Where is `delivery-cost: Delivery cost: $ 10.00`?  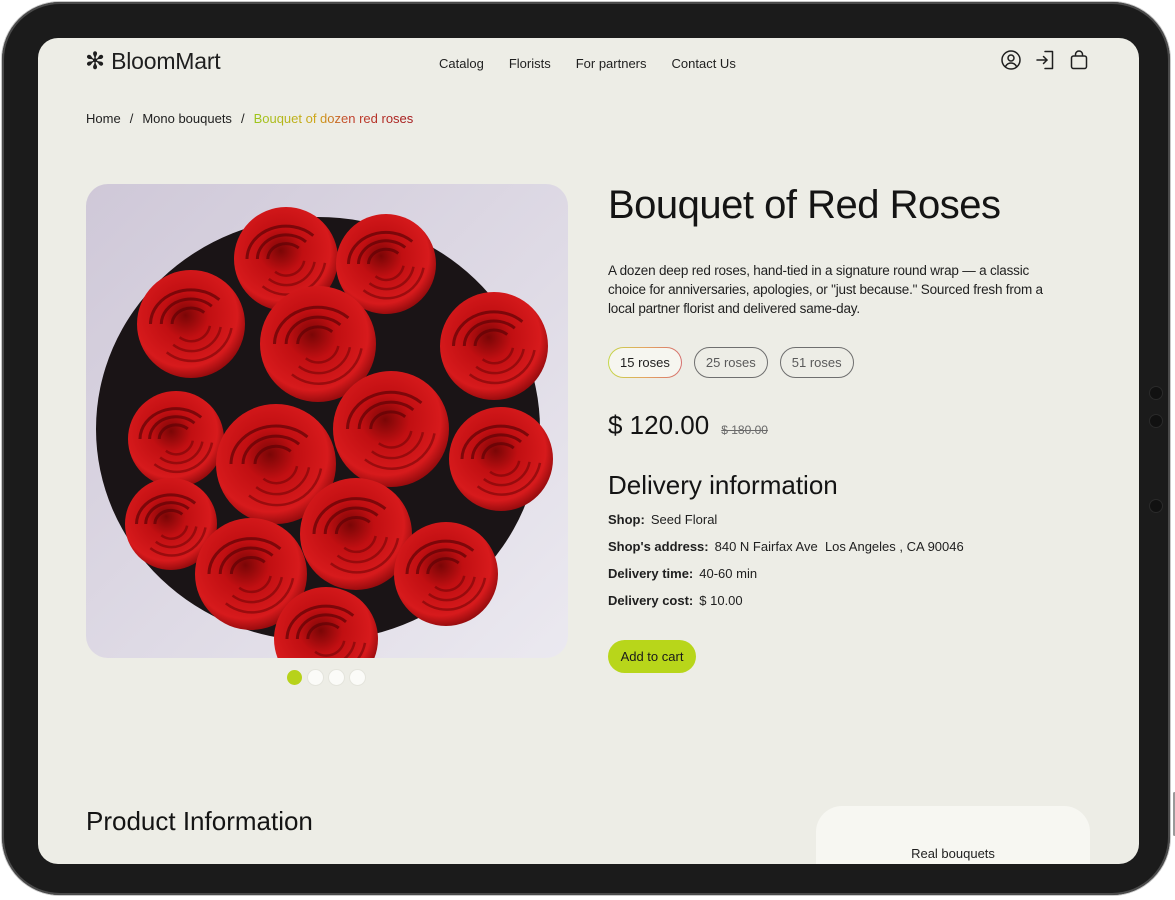
delivery-cost: Delivery cost: $ 10.00 is located at coordinates (675, 600).